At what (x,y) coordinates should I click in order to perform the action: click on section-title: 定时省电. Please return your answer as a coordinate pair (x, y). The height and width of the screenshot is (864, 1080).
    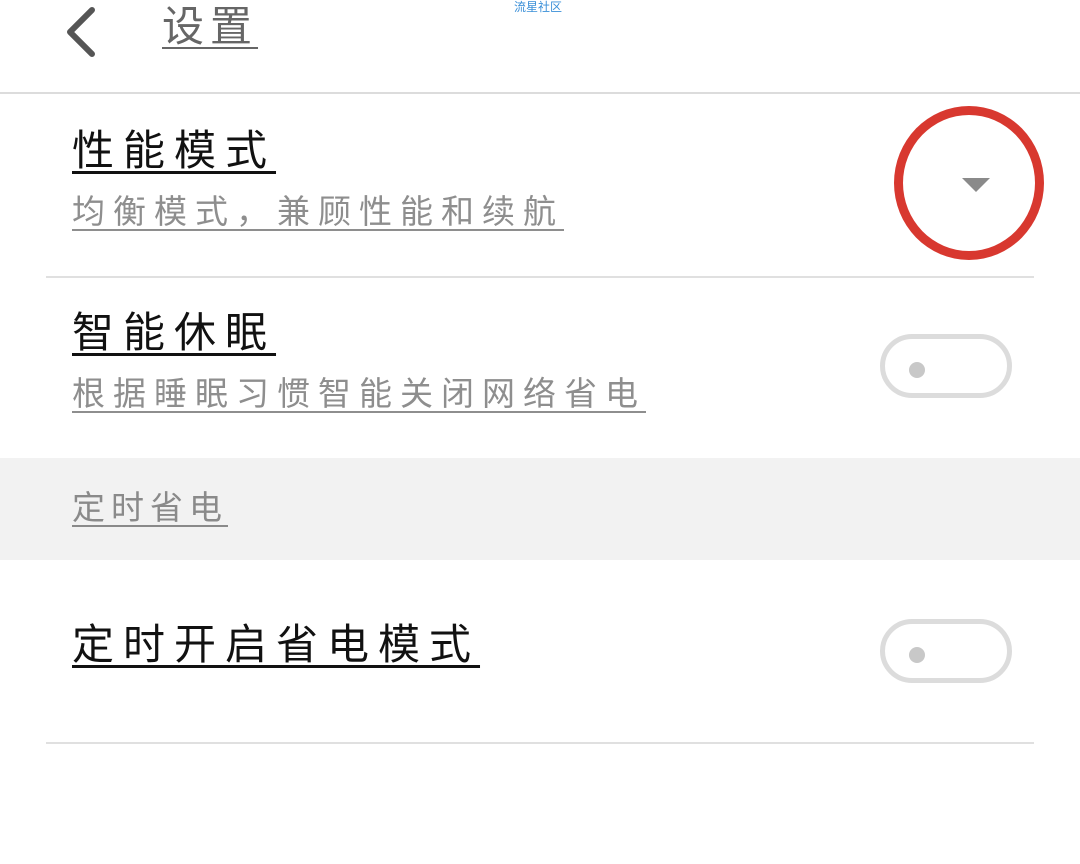
    Looking at the image, I should click on (150, 507).